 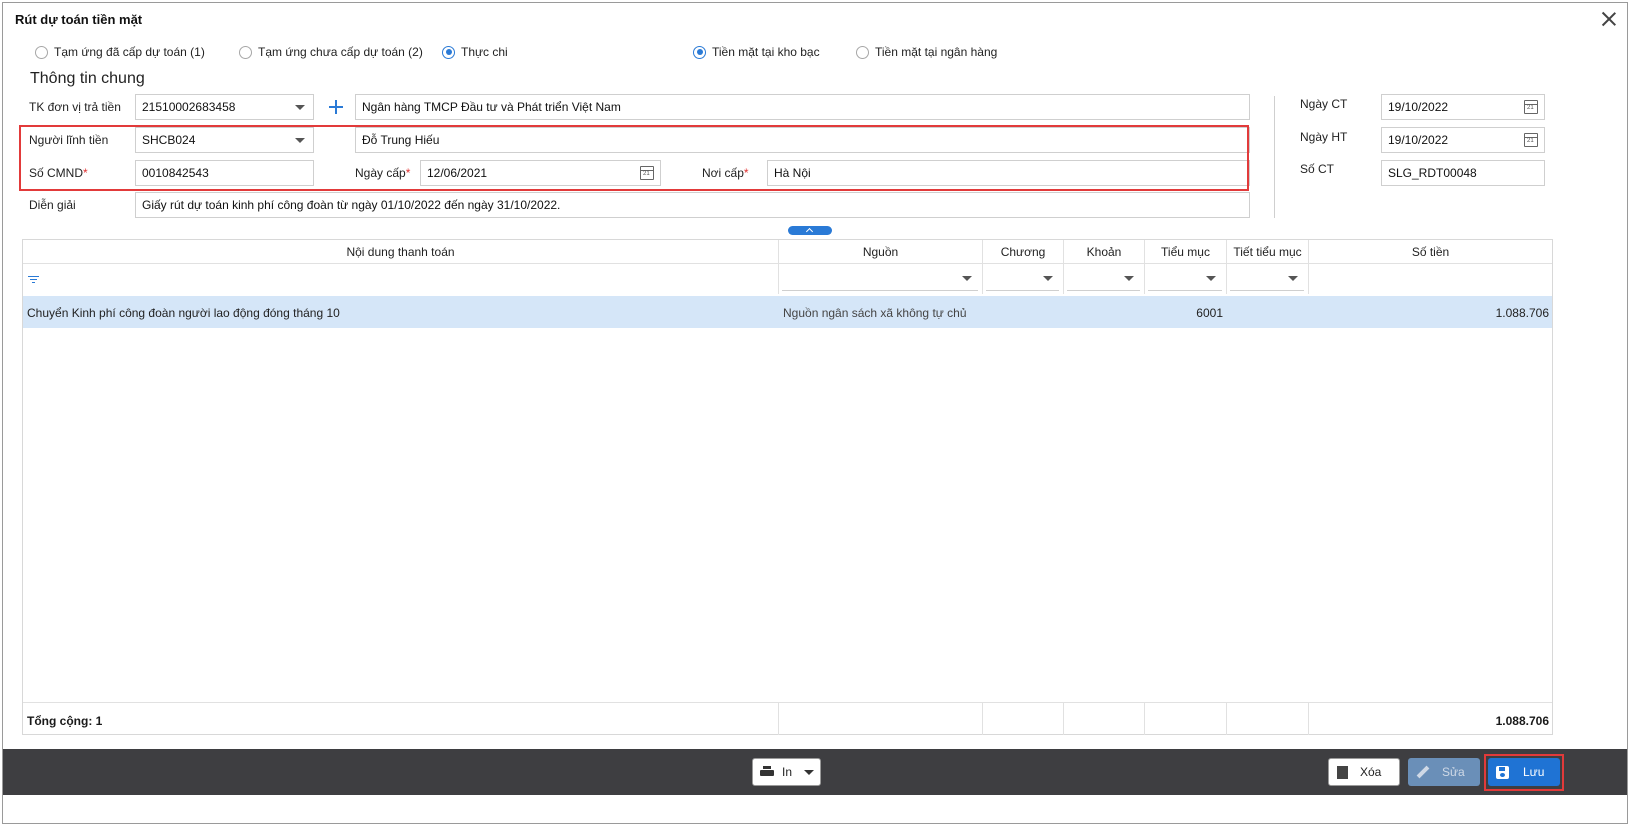 I want to click on radio-tam-ung-da-cap: Tạm ứng đã cấp dự toán (1), so click(x=120, y=52).